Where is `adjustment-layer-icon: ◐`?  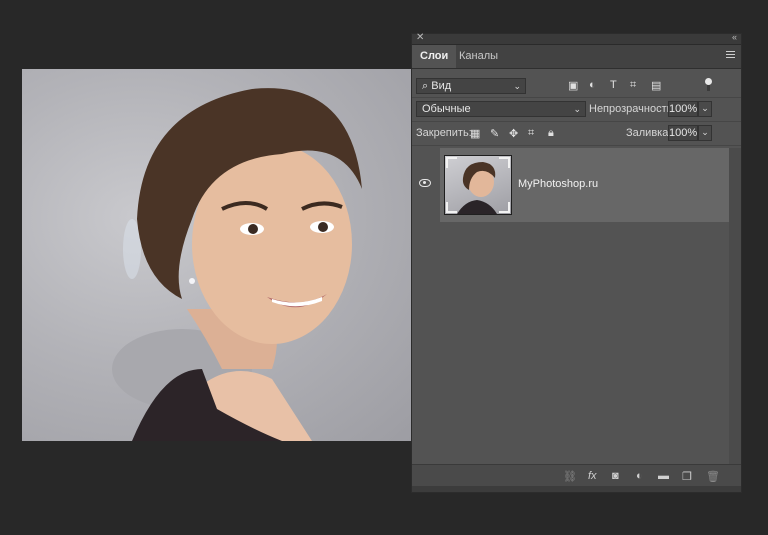 adjustment-layer-icon: ◐ is located at coordinates (639, 476).